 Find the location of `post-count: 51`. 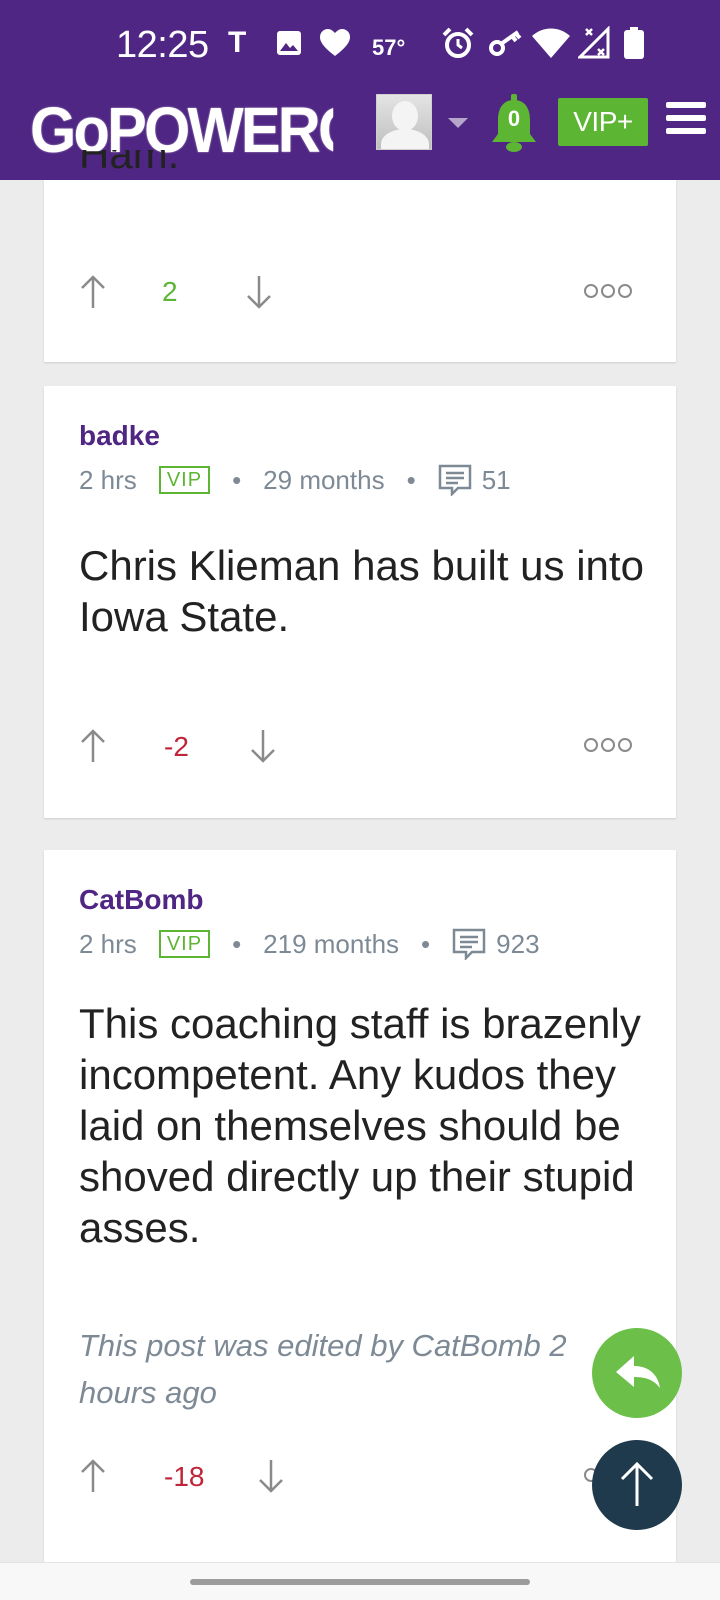

post-count: 51 is located at coordinates (496, 479).